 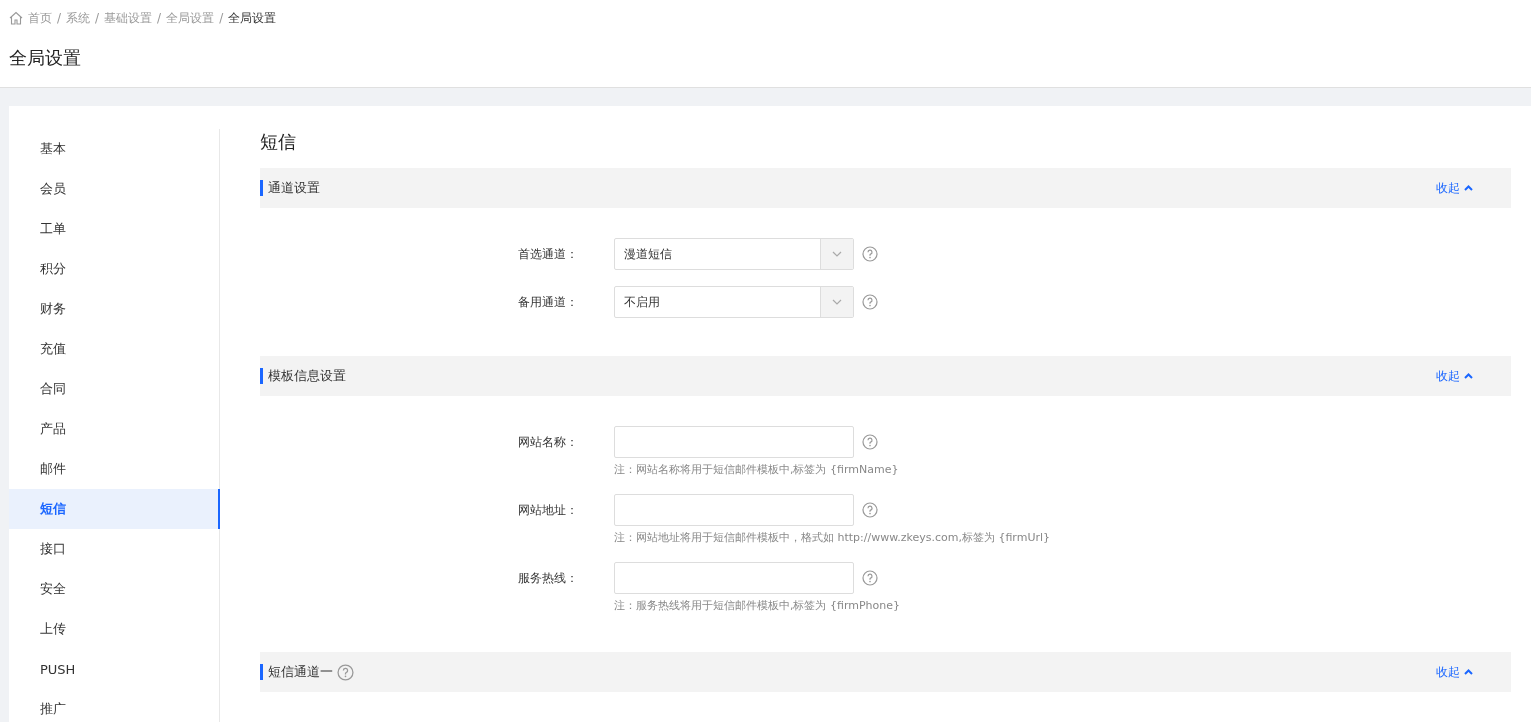 I want to click on select-field: 不启用, so click(x=734, y=302).